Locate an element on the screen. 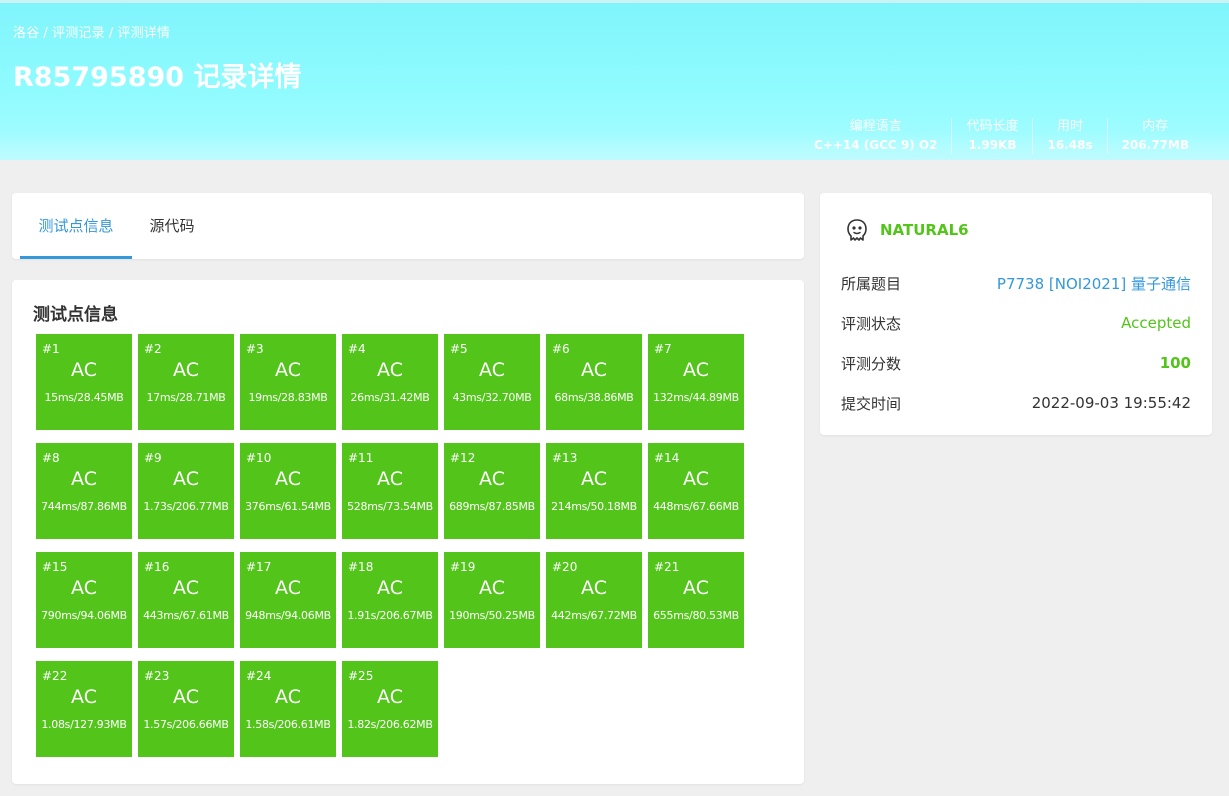 The width and height of the screenshot is (1229, 796). testcase-tile: #6 AC 68ms/38.86MB is located at coordinates (594, 382).